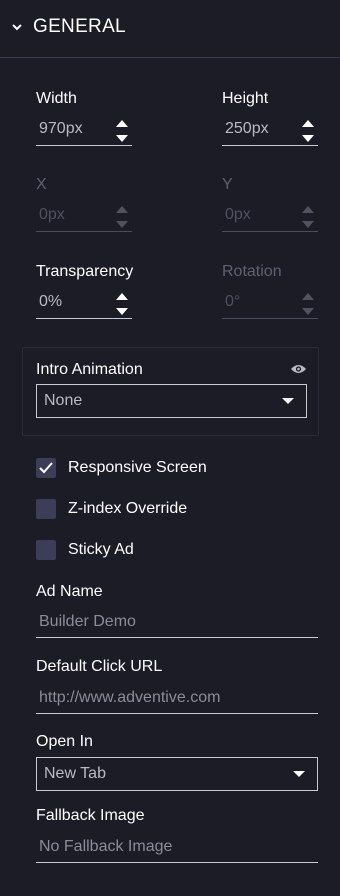 This screenshot has height=896, width=340. Describe the element at coordinates (171, 401) in the screenshot. I see `intro-animation-select: None` at that location.